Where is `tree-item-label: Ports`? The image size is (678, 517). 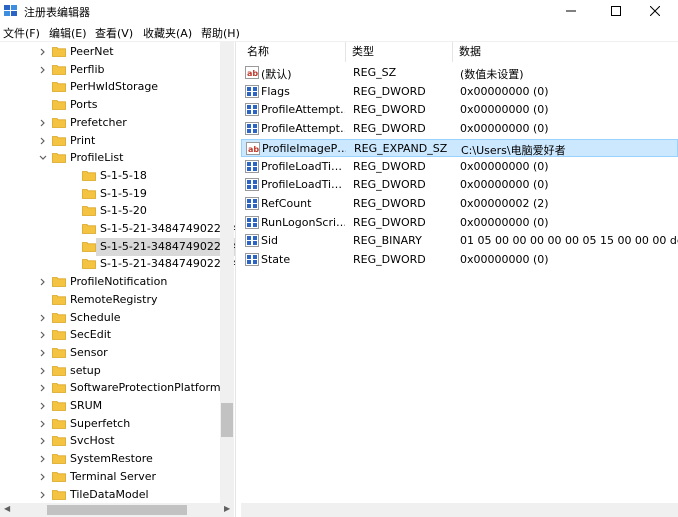 tree-item-label: Ports is located at coordinates (84, 105).